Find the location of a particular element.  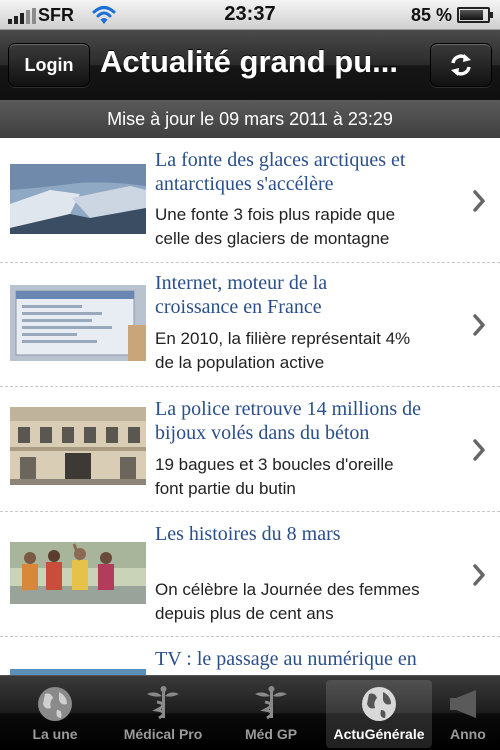

megaphone-icon is located at coordinates (463, 704).